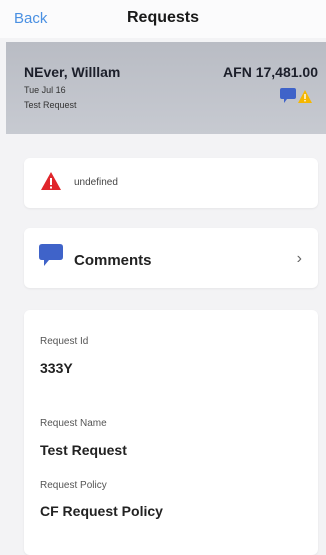  Describe the element at coordinates (73, 485) in the screenshot. I see `request-policy-label: Request Policy` at that location.